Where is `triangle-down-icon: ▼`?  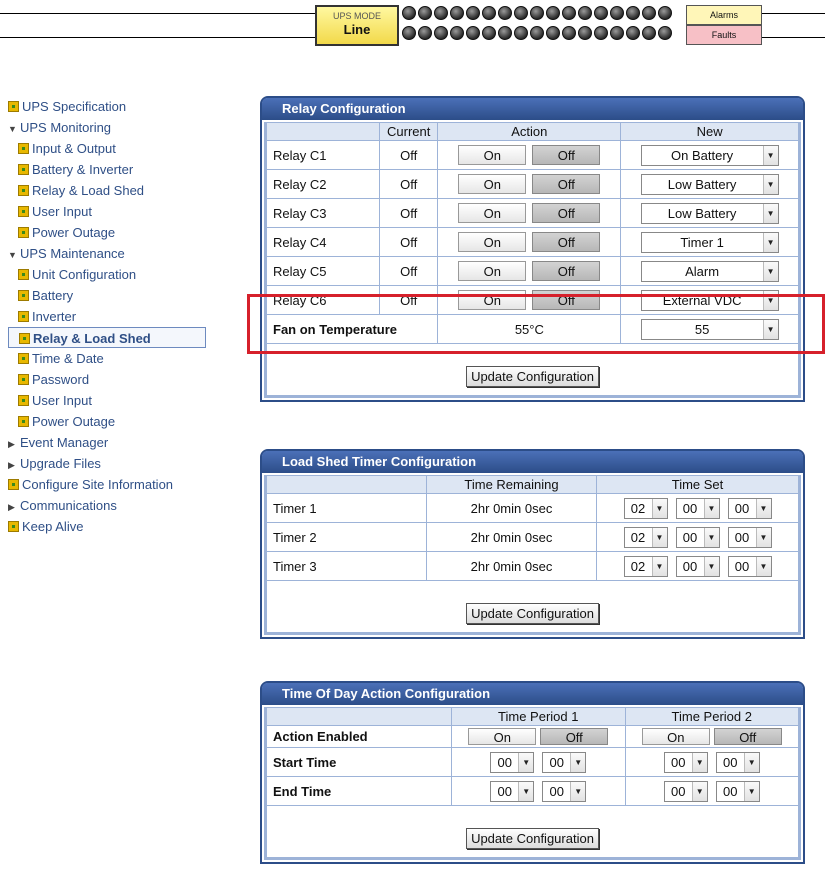 triangle-down-icon: ▼ is located at coordinates (12, 255).